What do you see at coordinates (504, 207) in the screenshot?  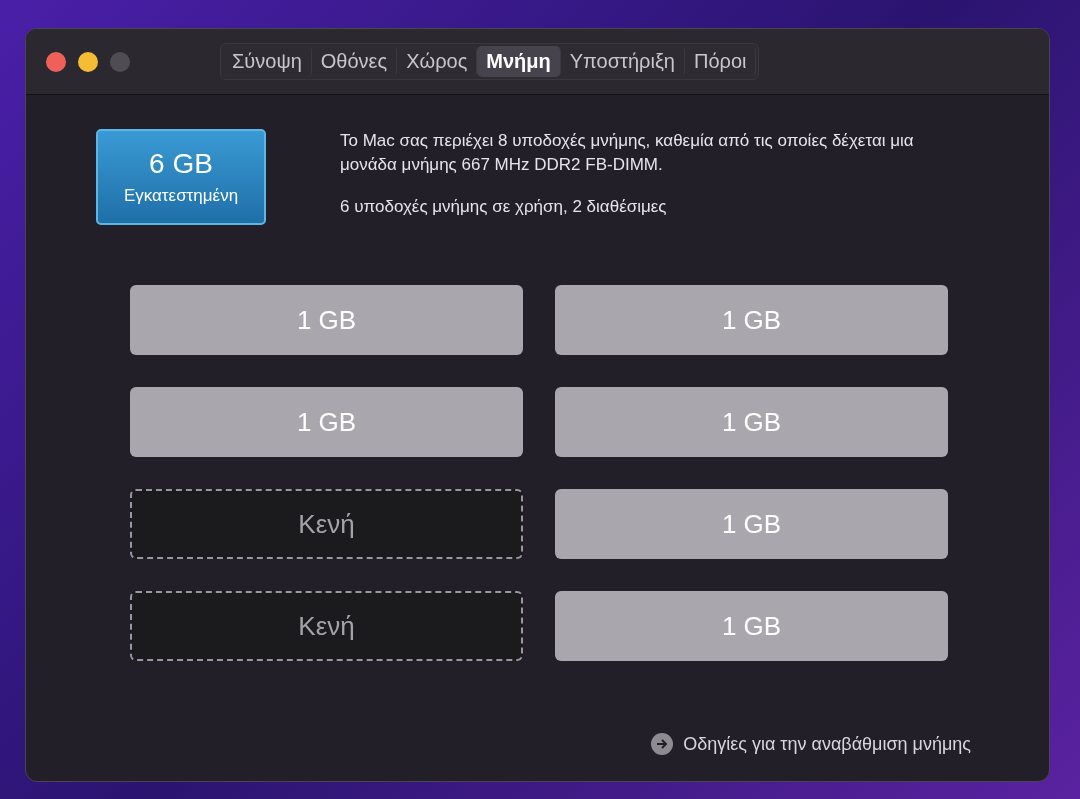 I see `usage-text: 6 υποδοχές μνήμης σε χρήση, 2 διαθέσιμες` at bounding box center [504, 207].